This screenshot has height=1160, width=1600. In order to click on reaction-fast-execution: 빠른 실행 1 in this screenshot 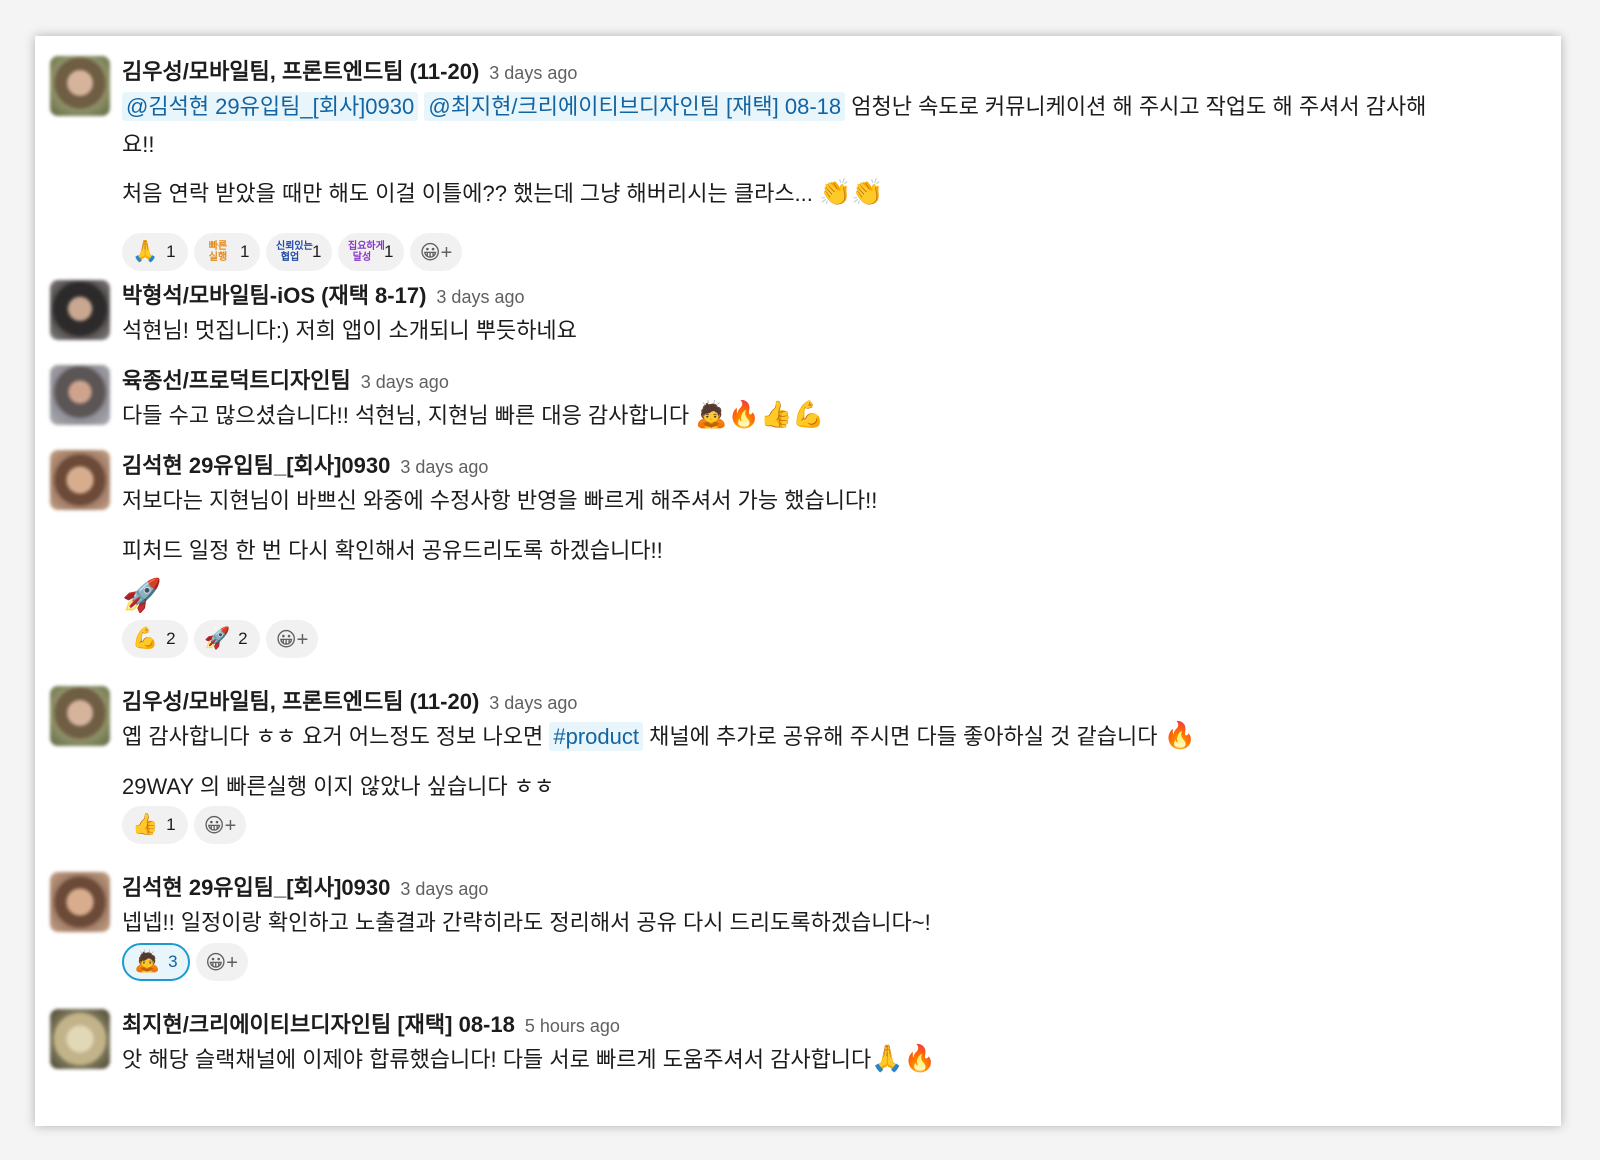, I will do `click(227, 252)`.